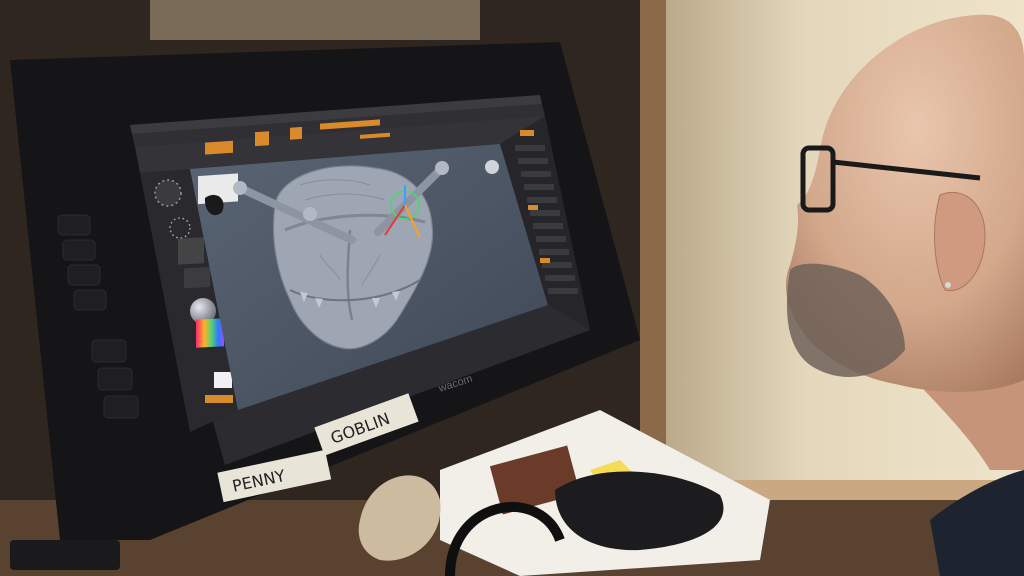  What do you see at coordinates (948, 285) in the screenshot?
I see `person-earring` at bounding box center [948, 285].